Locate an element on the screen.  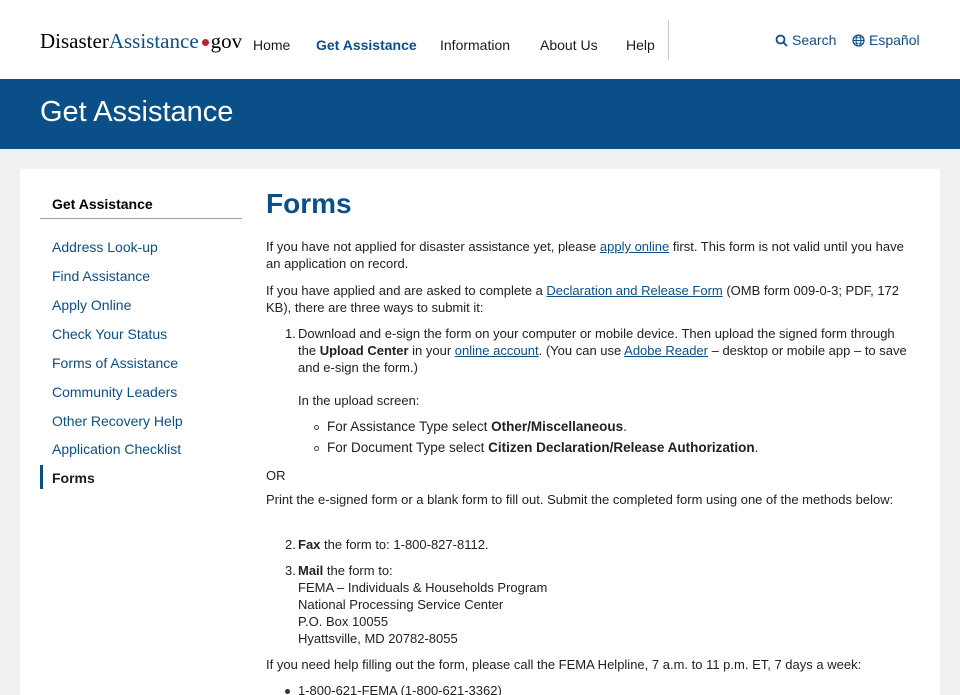
fax-text: the form to: 1-800-827-8112. is located at coordinates (404, 544).